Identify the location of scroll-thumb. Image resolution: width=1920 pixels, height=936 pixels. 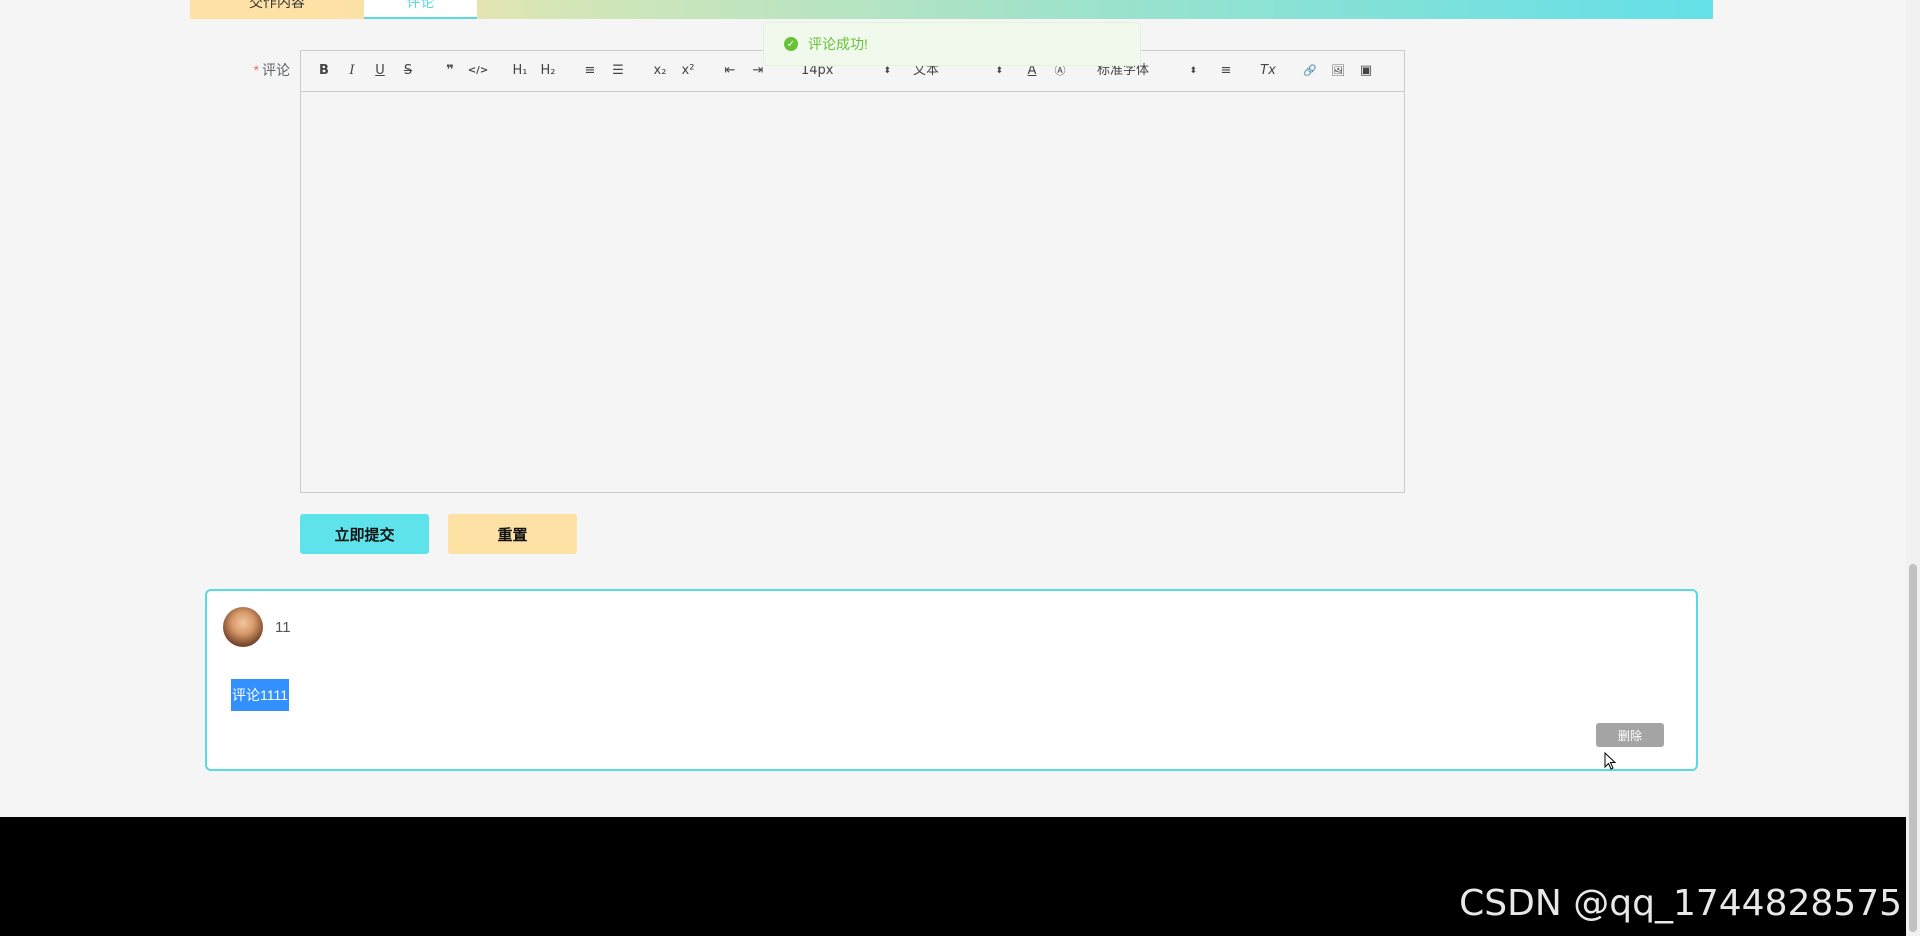
(1913, 748).